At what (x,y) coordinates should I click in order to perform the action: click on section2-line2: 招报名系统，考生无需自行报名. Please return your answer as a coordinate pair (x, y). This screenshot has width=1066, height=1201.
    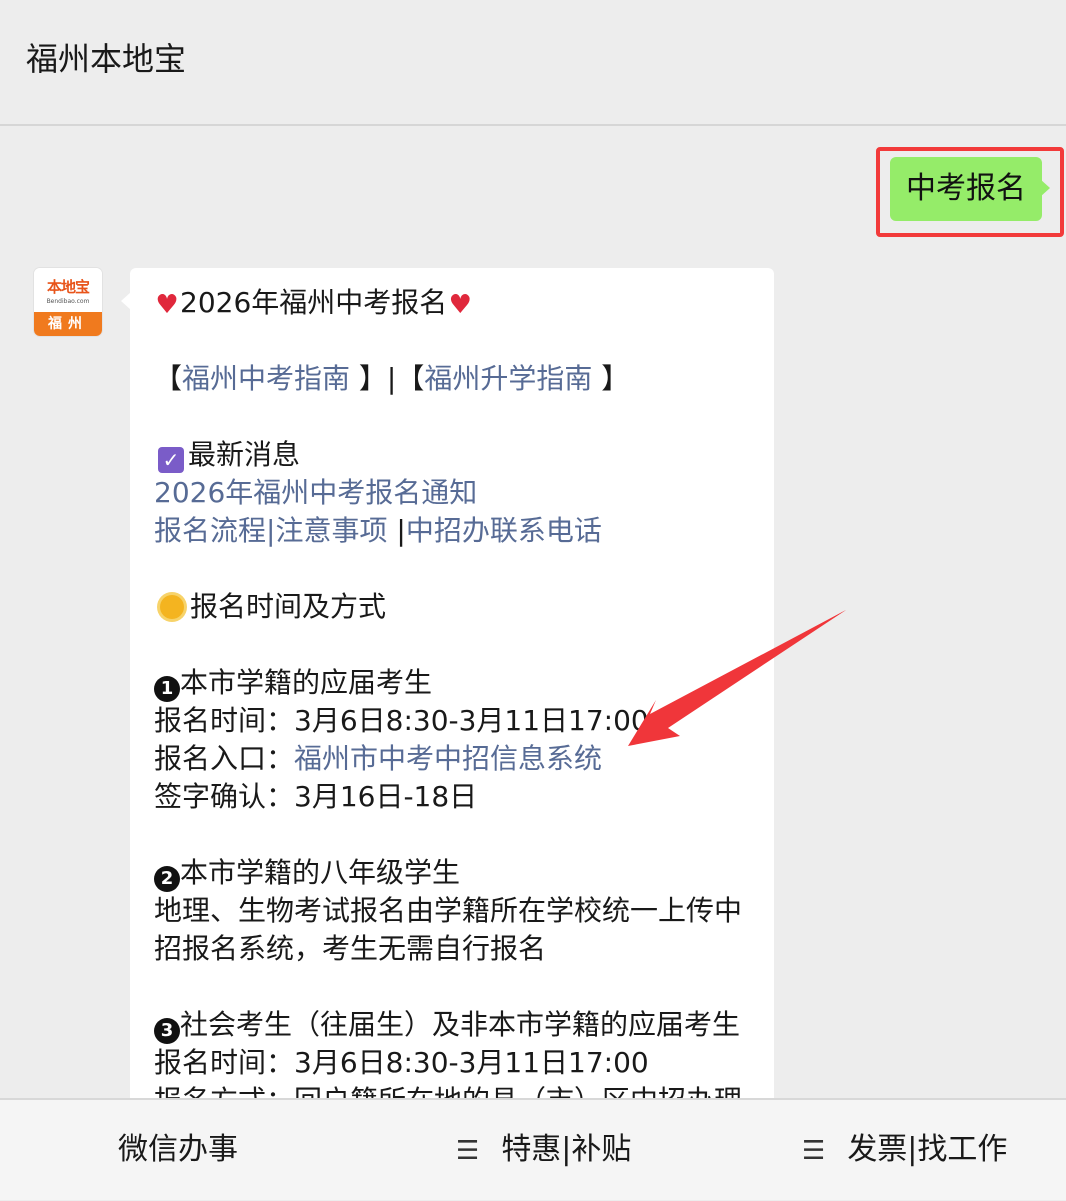
    Looking at the image, I should click on (350, 948).